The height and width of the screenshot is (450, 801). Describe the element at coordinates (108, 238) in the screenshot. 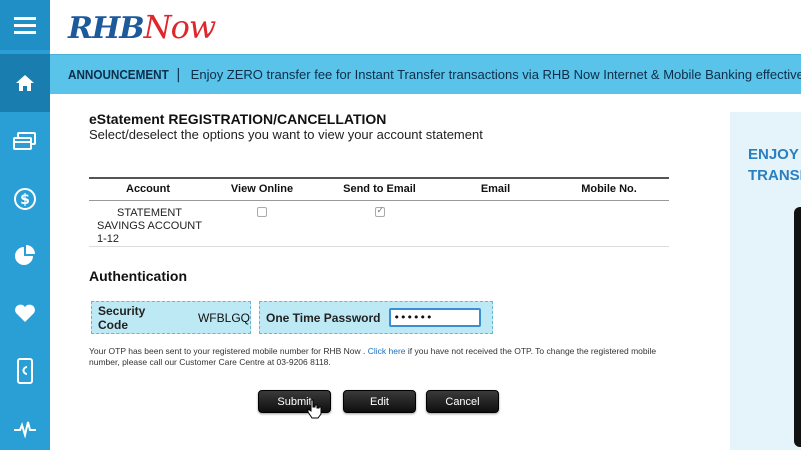

I see `account-line-3: 1-12` at that location.